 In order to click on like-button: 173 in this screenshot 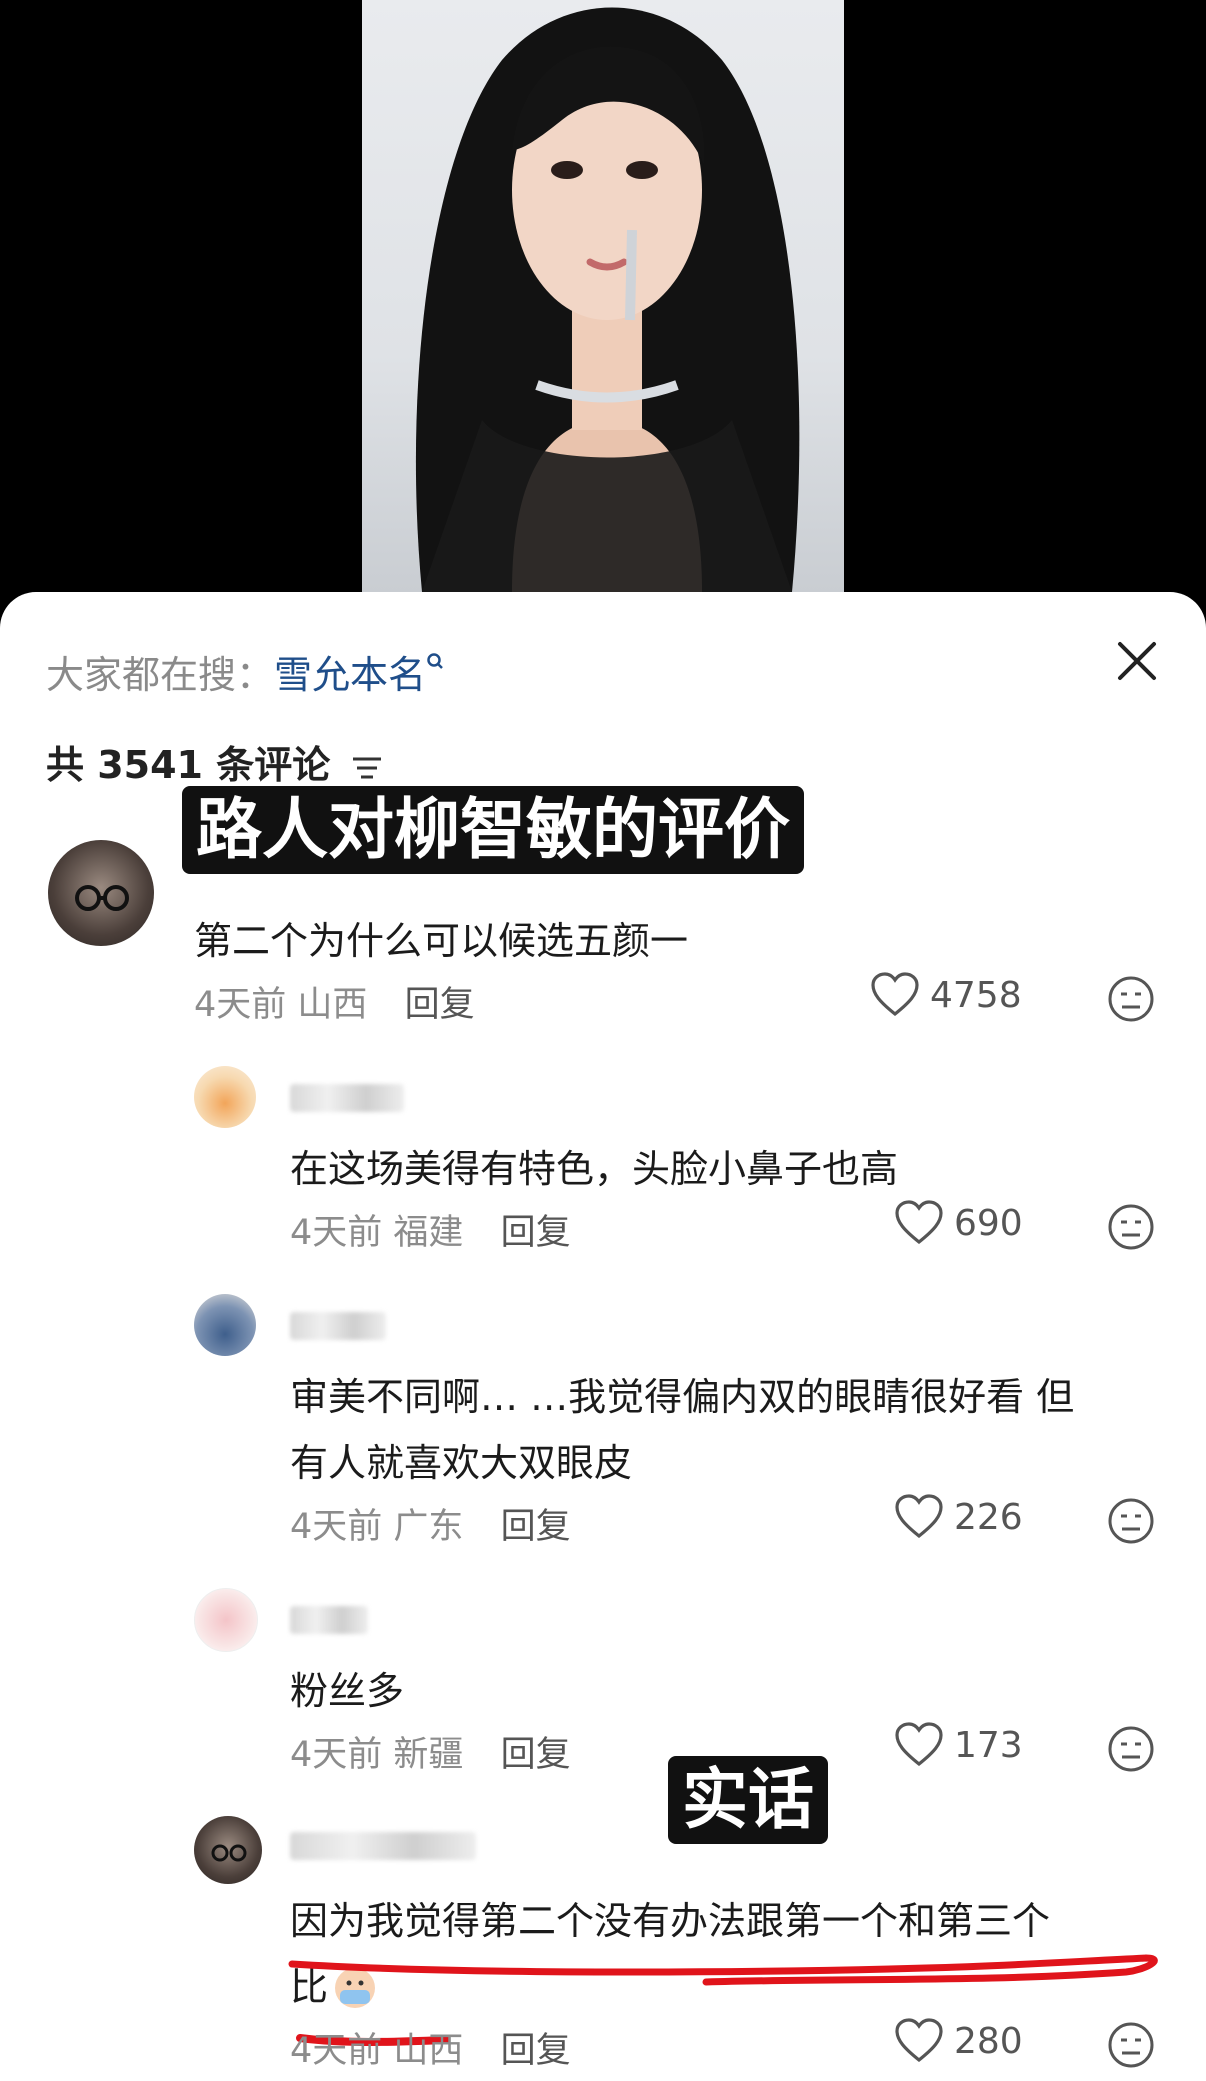, I will do `click(958, 1745)`.